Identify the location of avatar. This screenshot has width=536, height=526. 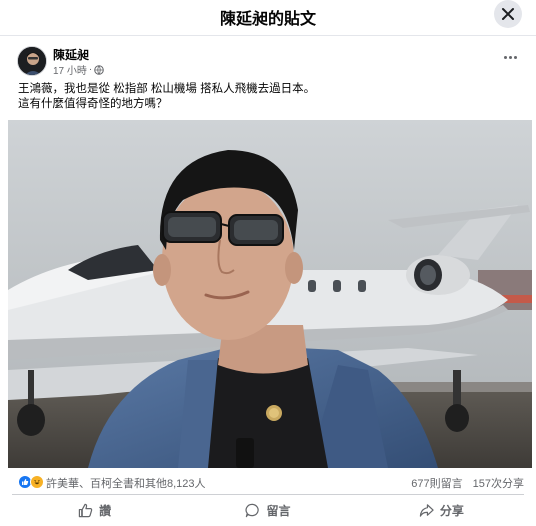
(32, 61).